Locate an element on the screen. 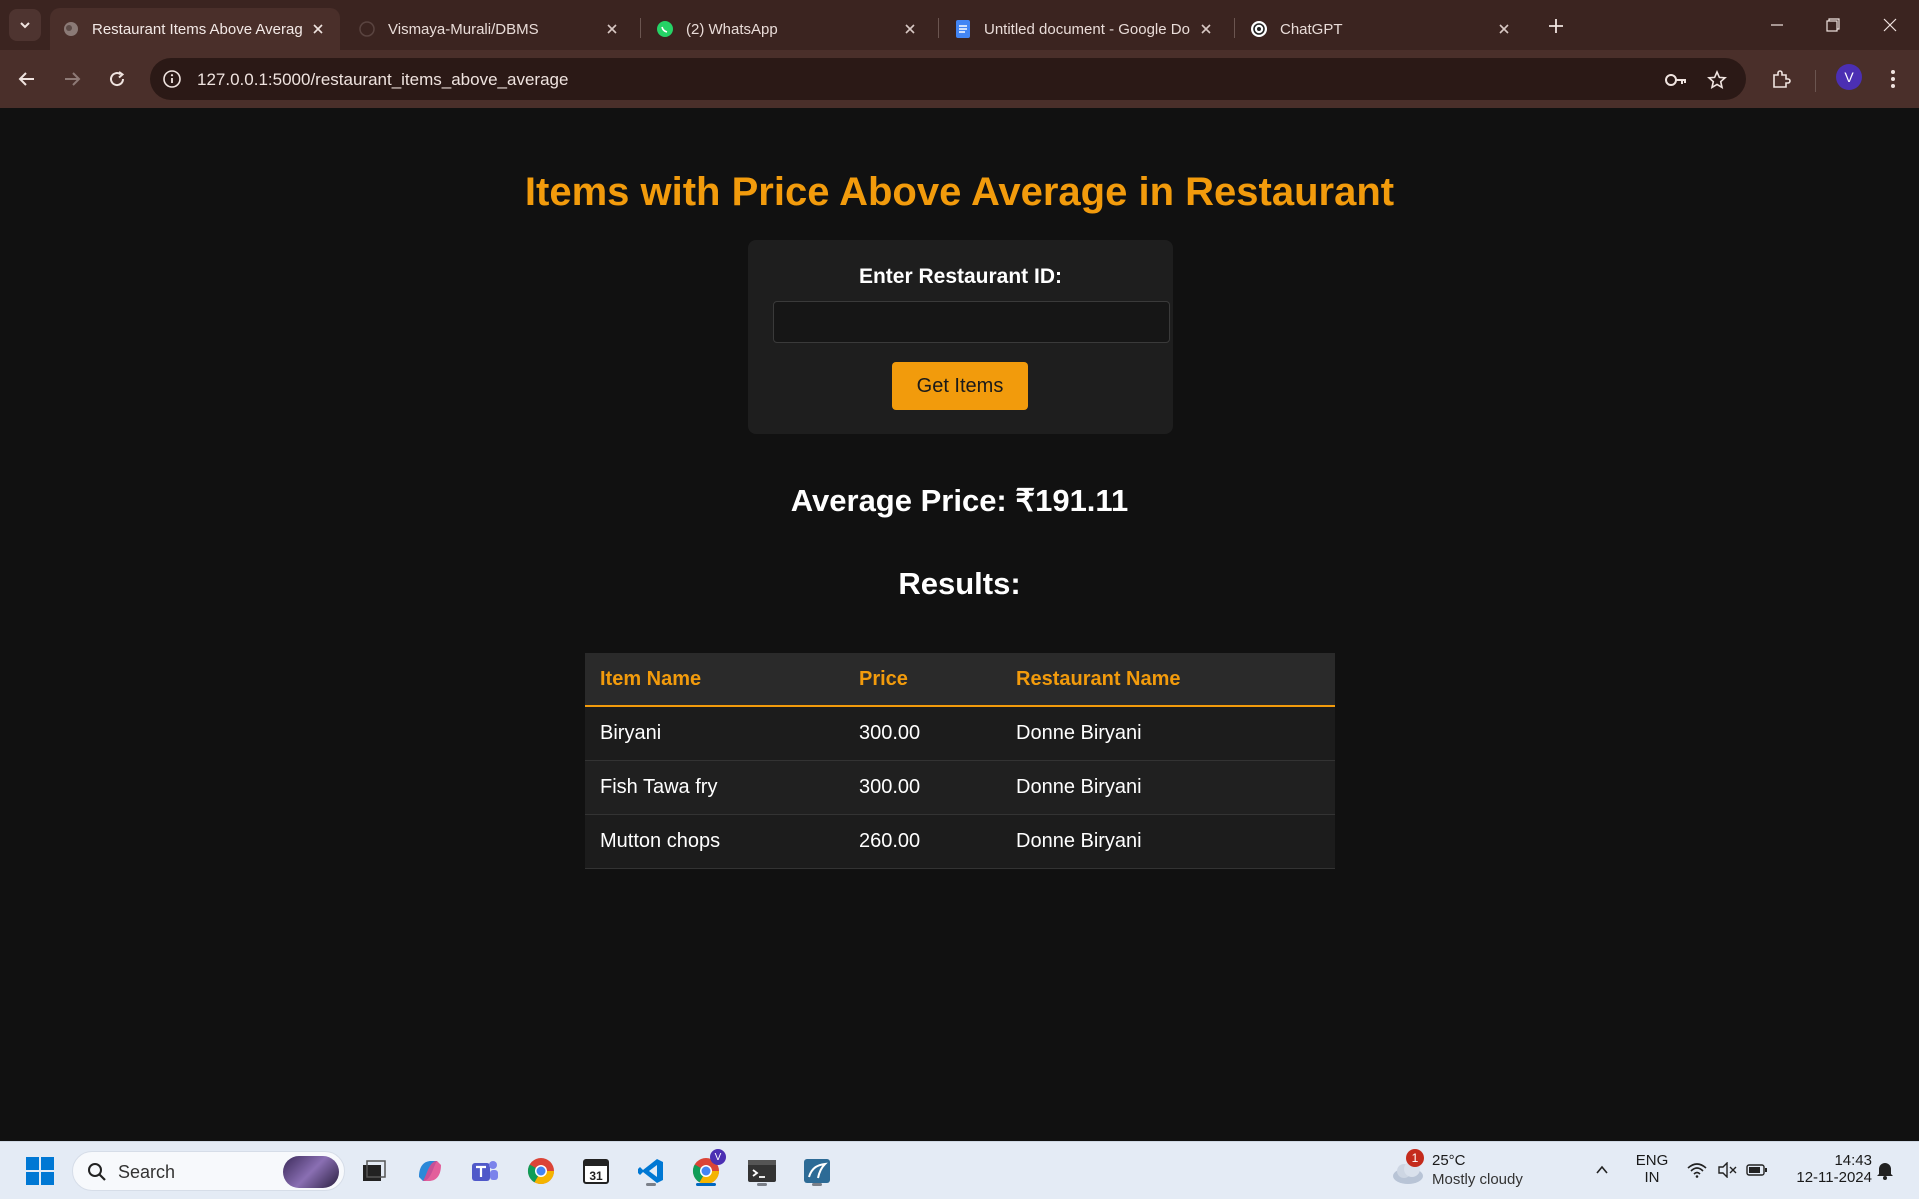  column-header-restaurant-name: Restaurant Name is located at coordinates (1168, 680).